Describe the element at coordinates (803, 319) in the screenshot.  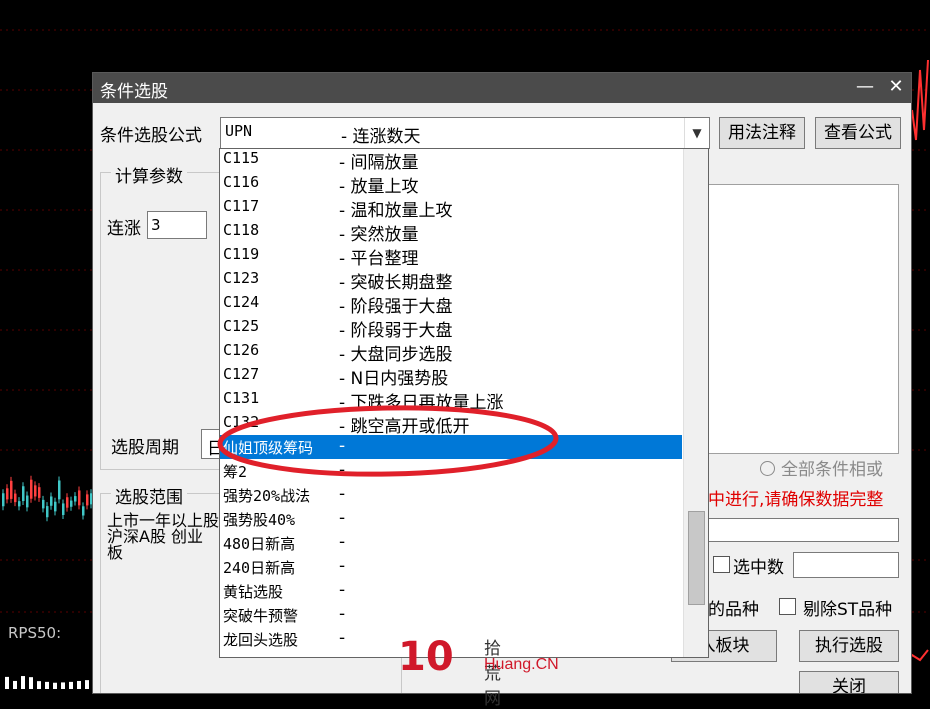
I see `formula-description-box` at that location.